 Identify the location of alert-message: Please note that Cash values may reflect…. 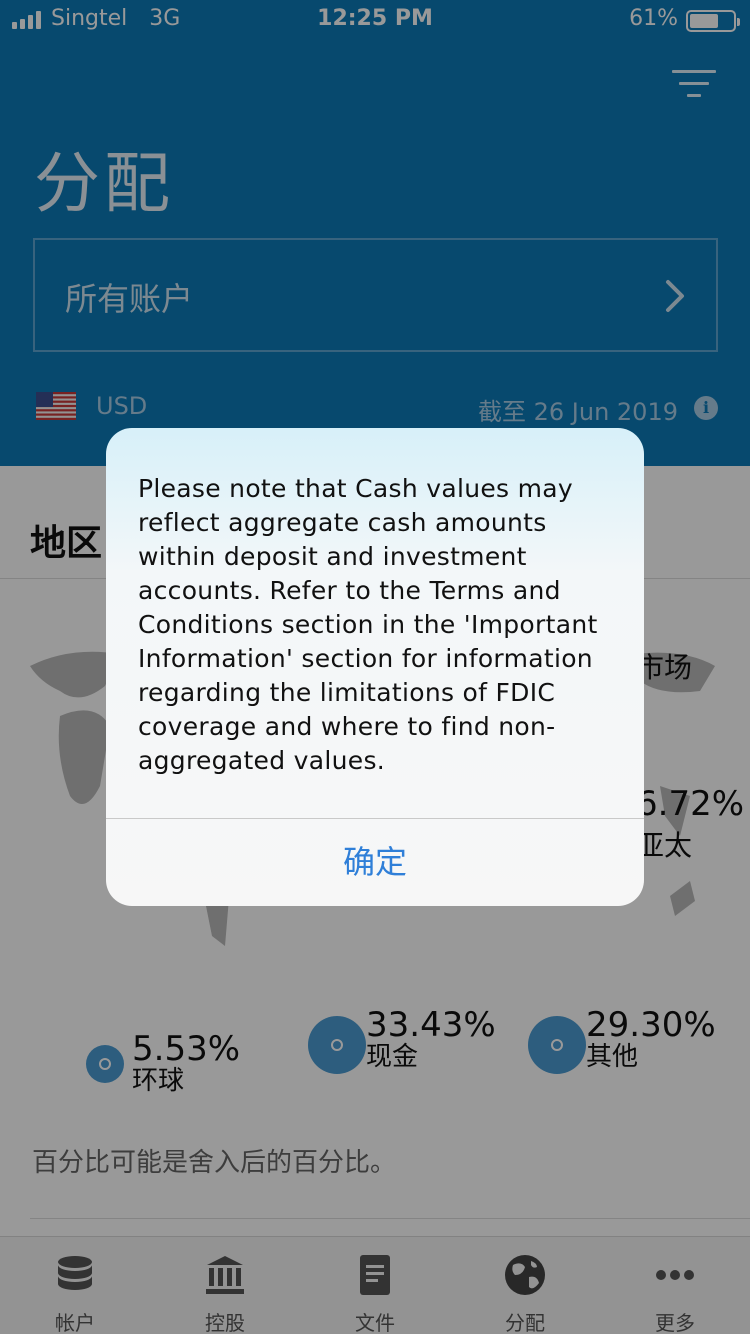
(368, 624).